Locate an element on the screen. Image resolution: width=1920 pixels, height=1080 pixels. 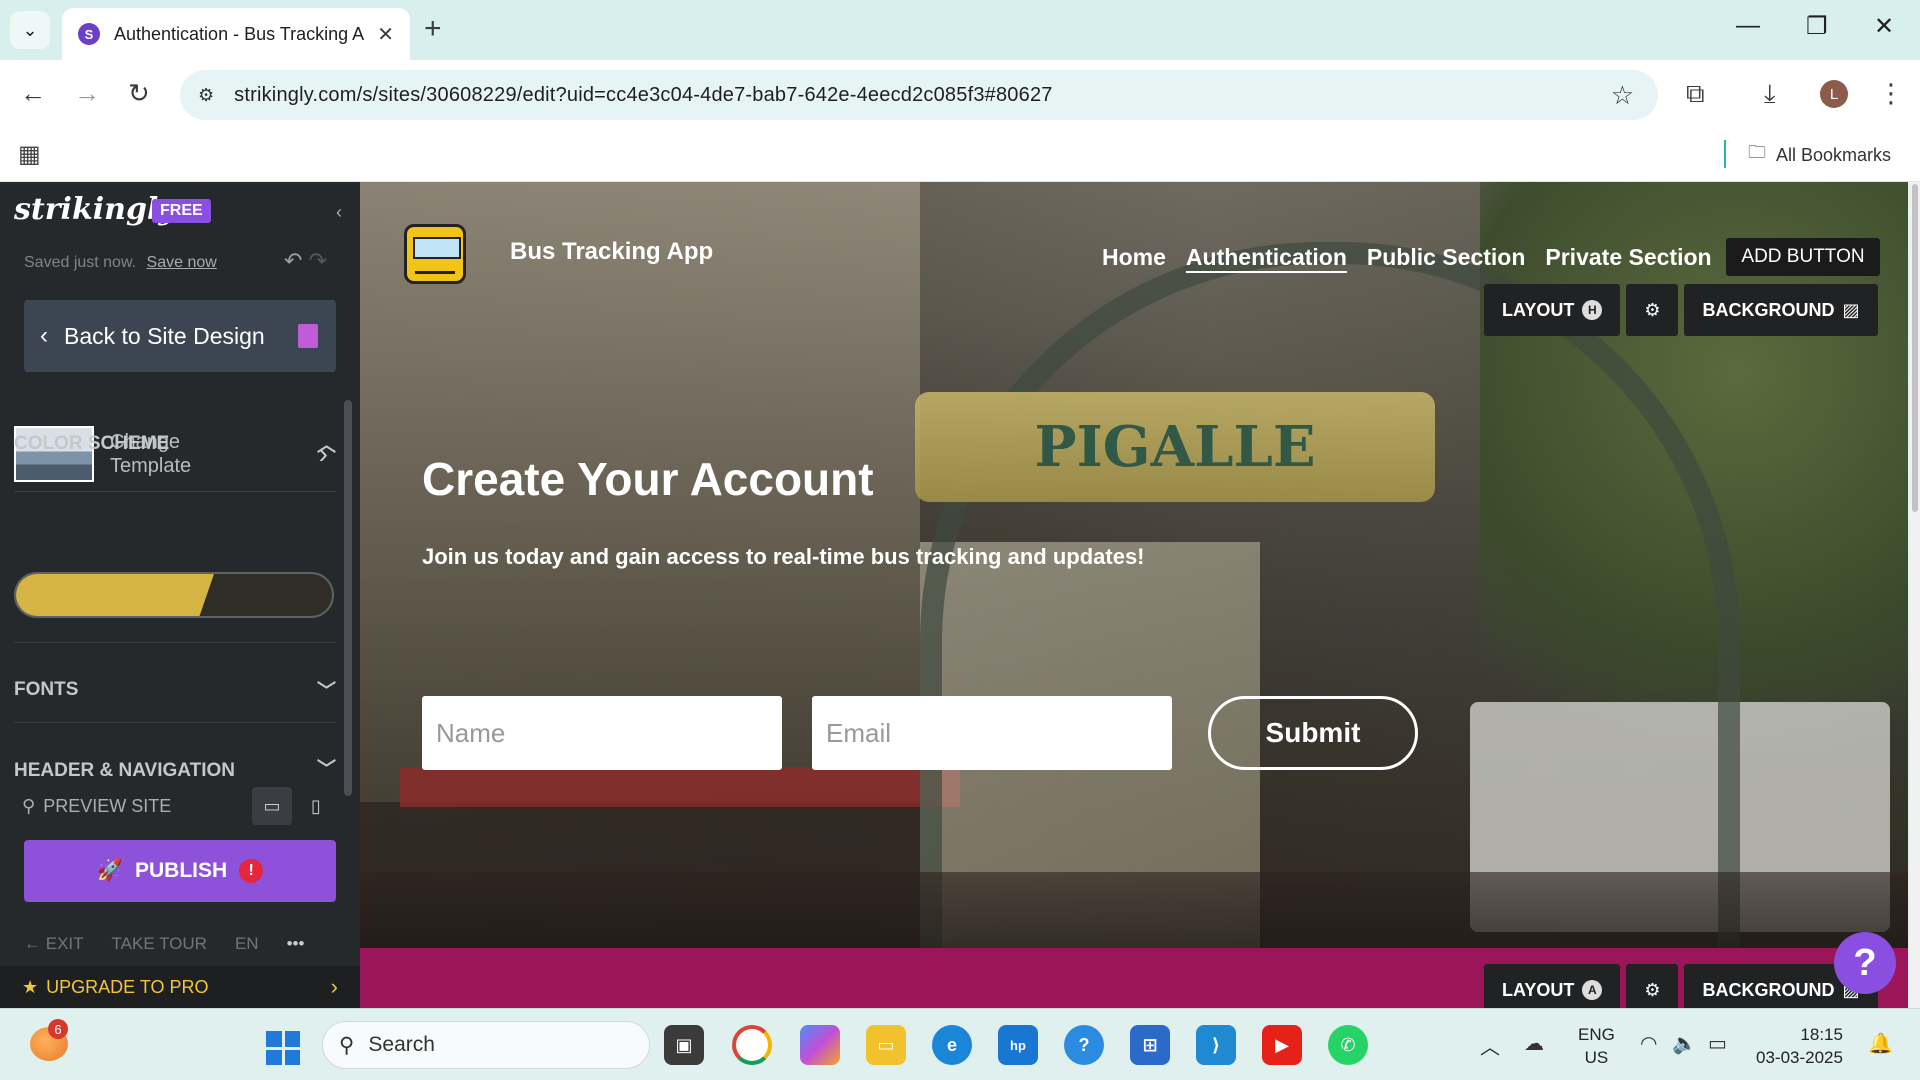
task-view-icon: ▣ is located at coordinates (684, 1045).